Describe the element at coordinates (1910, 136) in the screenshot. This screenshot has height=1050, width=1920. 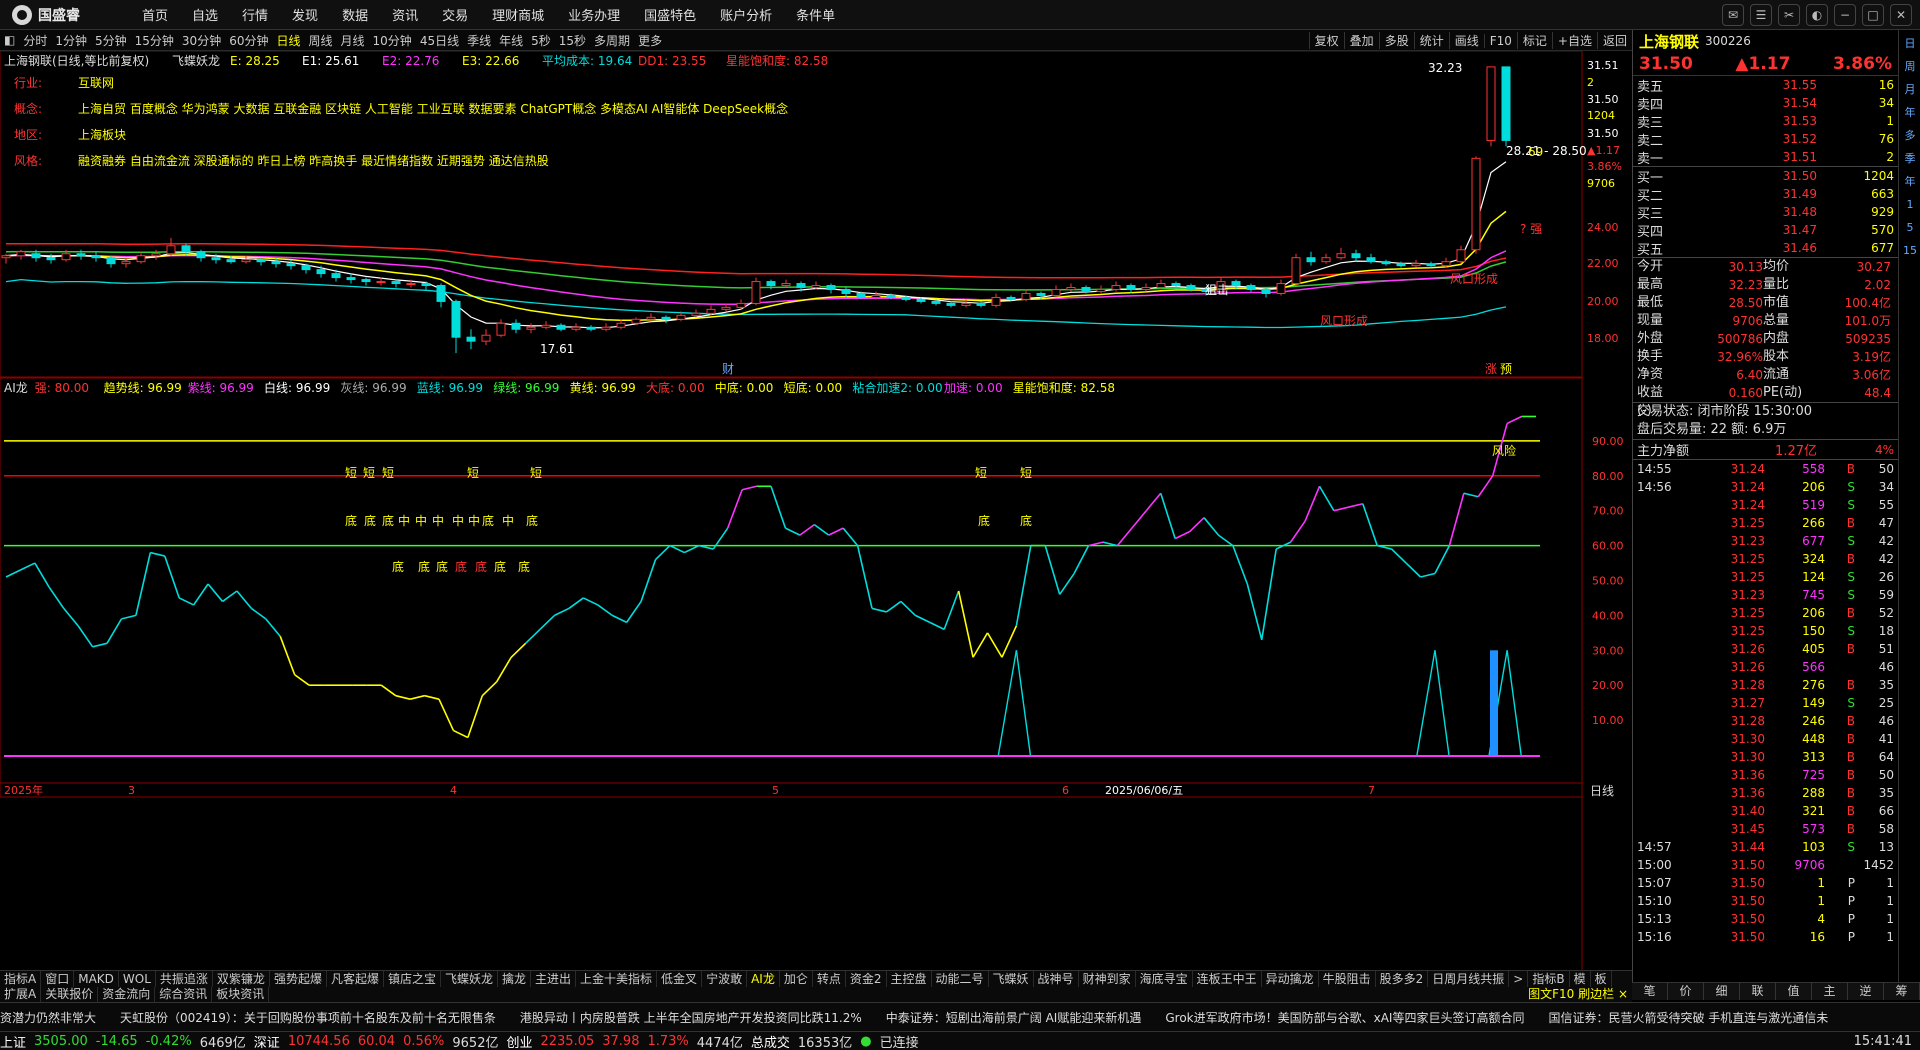
I see `sidebar-button: 多` at that location.